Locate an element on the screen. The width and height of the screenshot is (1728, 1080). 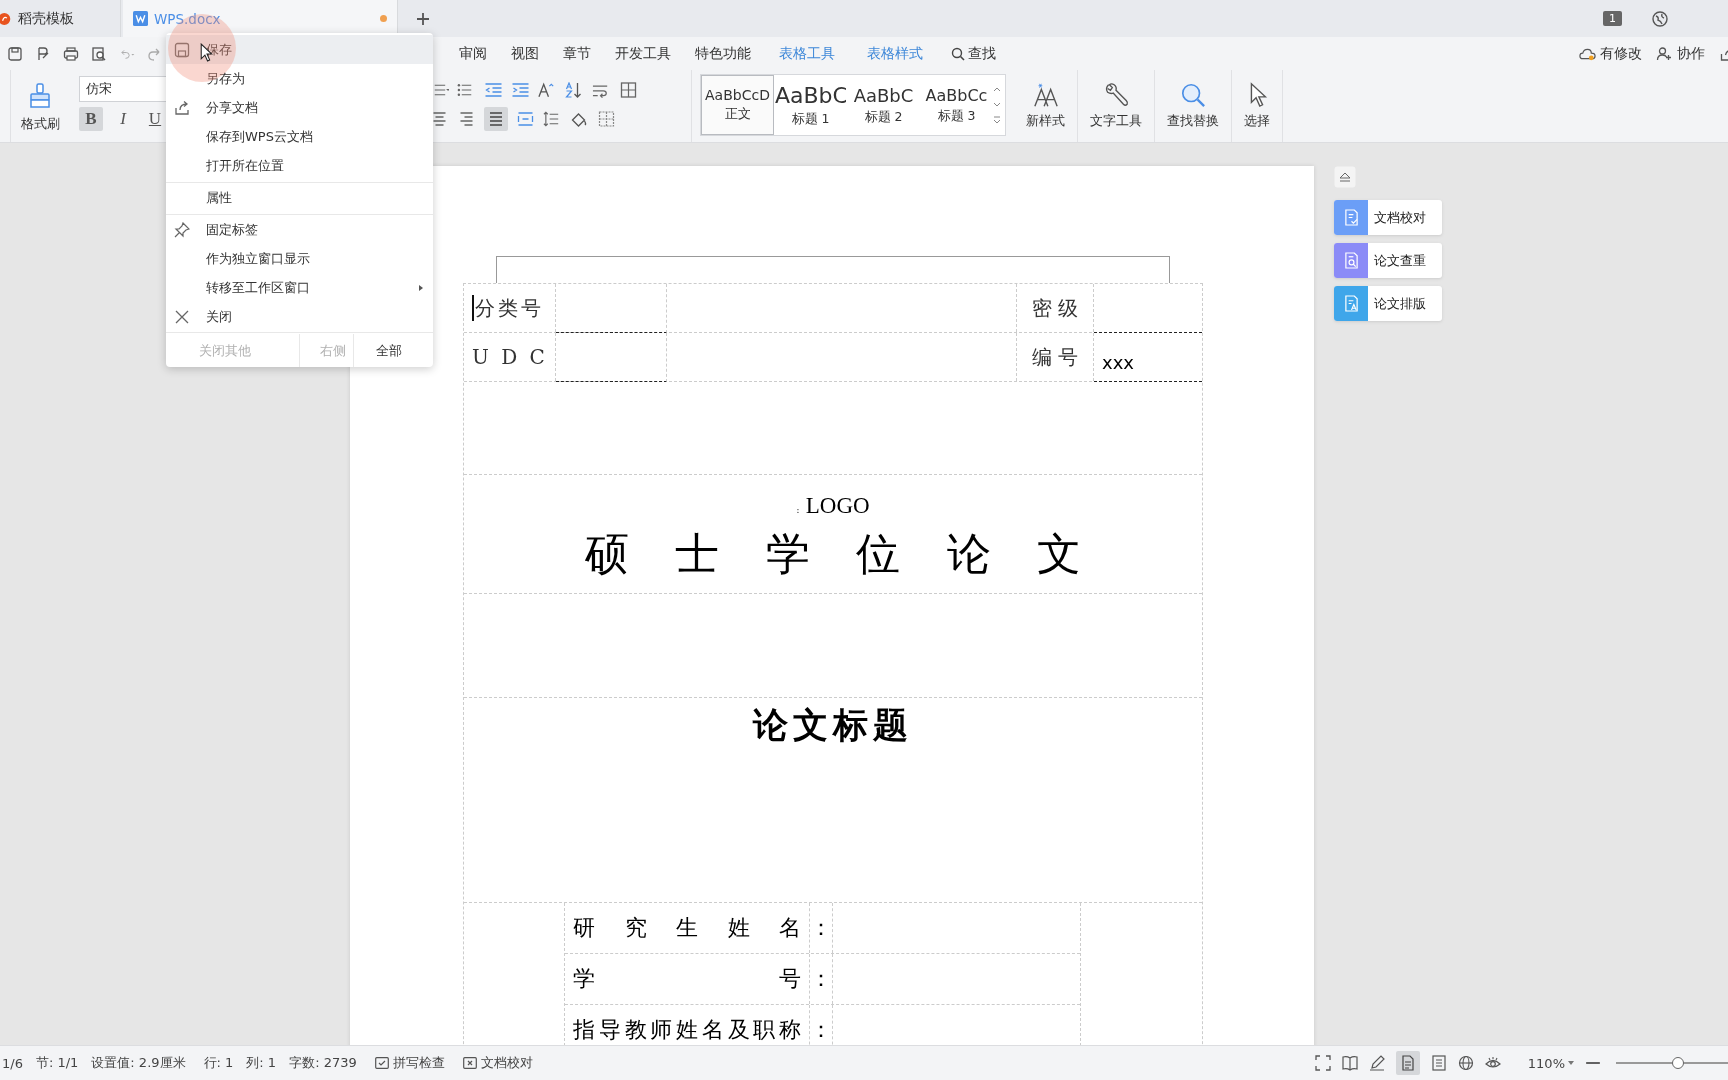
ribbon-tab-label: 审阅 is located at coordinates (473, 53).